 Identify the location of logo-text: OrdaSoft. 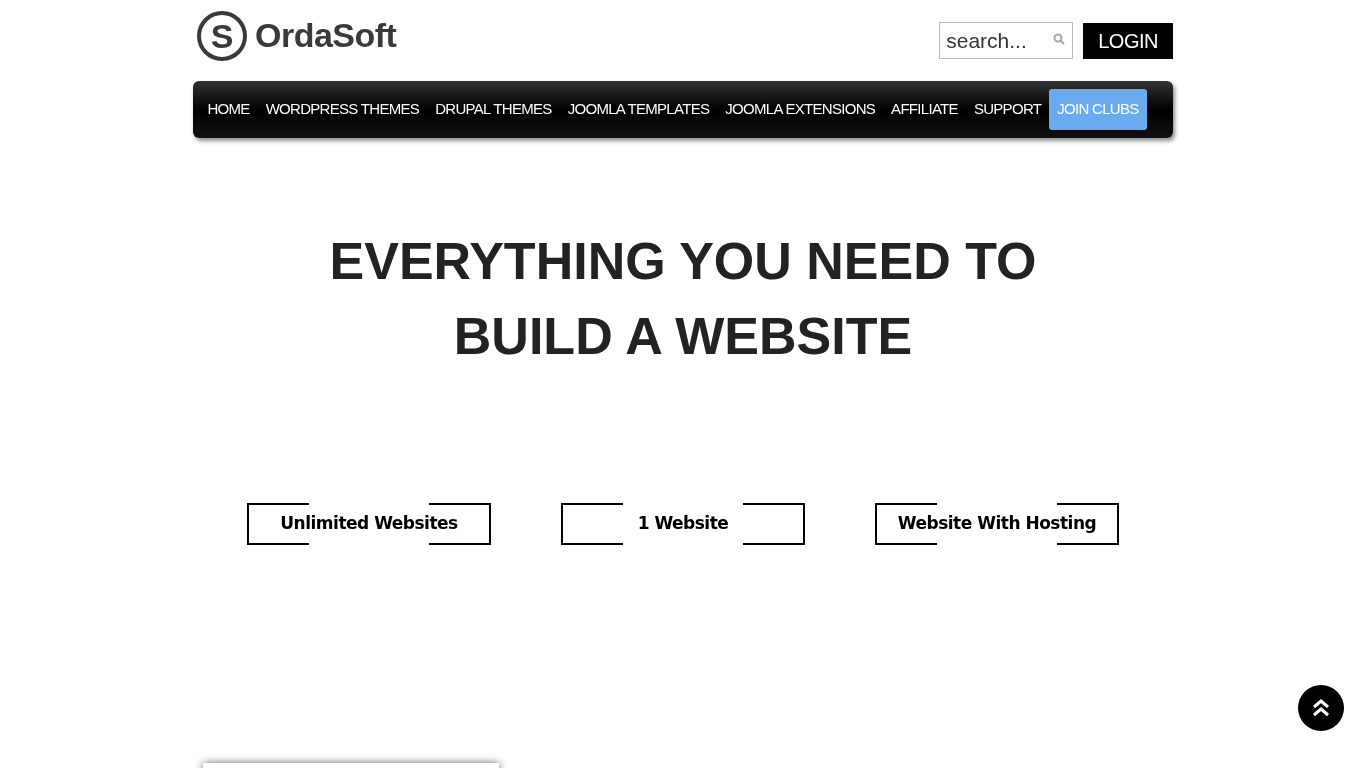
(326, 35).